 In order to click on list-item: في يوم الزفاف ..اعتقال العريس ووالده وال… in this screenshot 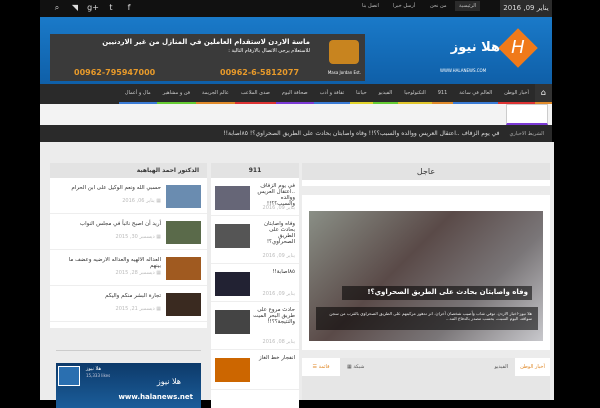, I will do `click(255, 197)`.